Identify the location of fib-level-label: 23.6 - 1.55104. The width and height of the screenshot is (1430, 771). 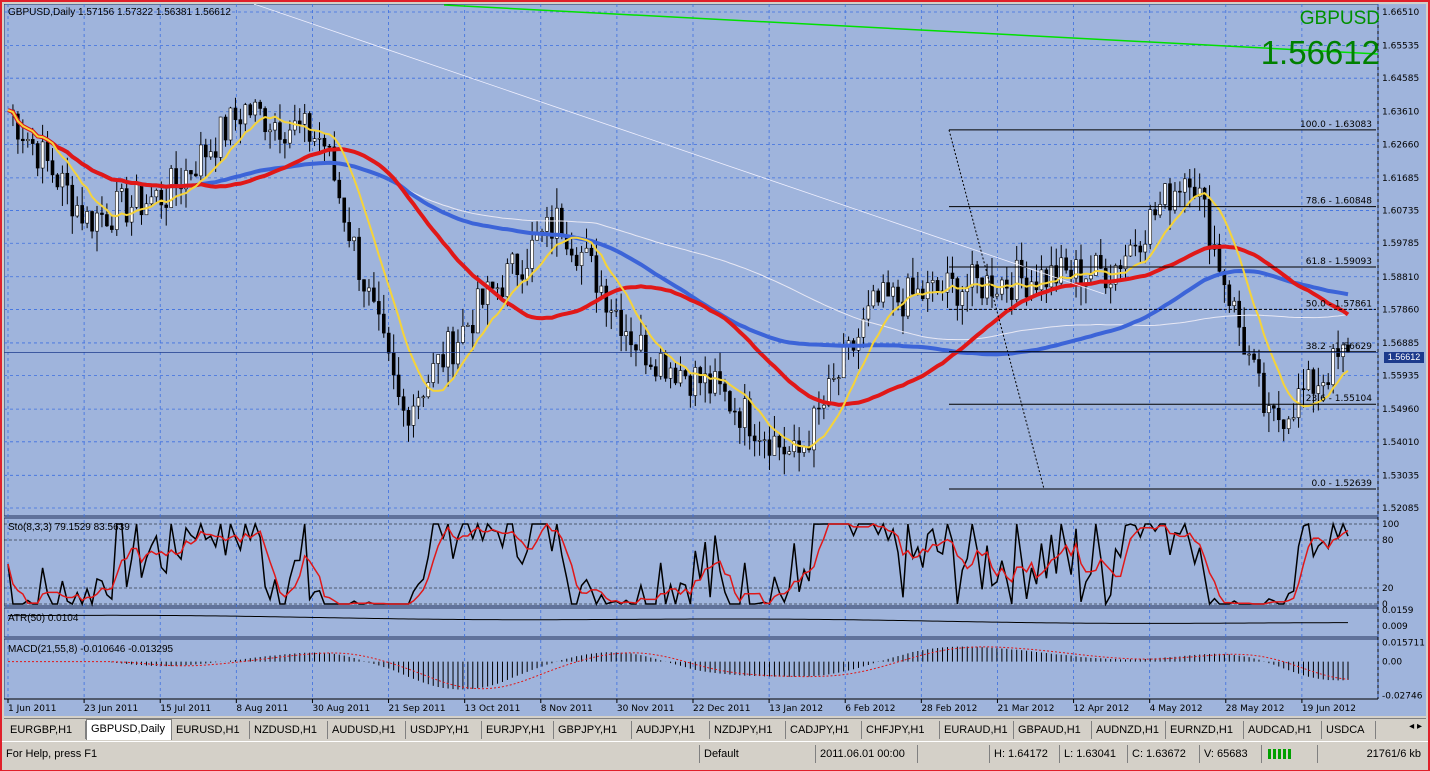
(1339, 399).